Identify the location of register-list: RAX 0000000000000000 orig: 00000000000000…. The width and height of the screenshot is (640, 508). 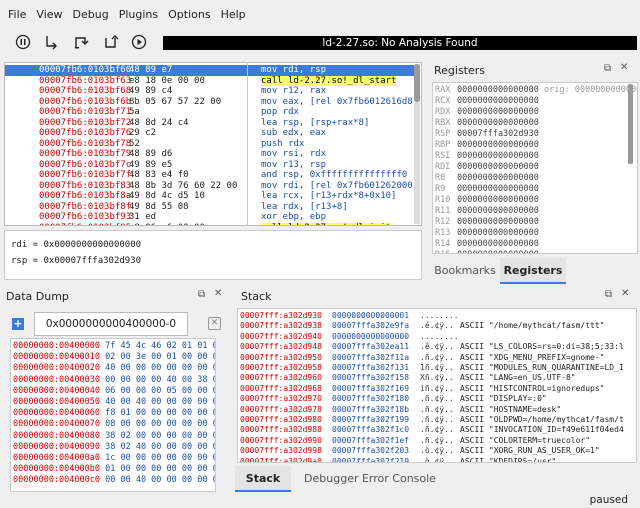
(535, 168).